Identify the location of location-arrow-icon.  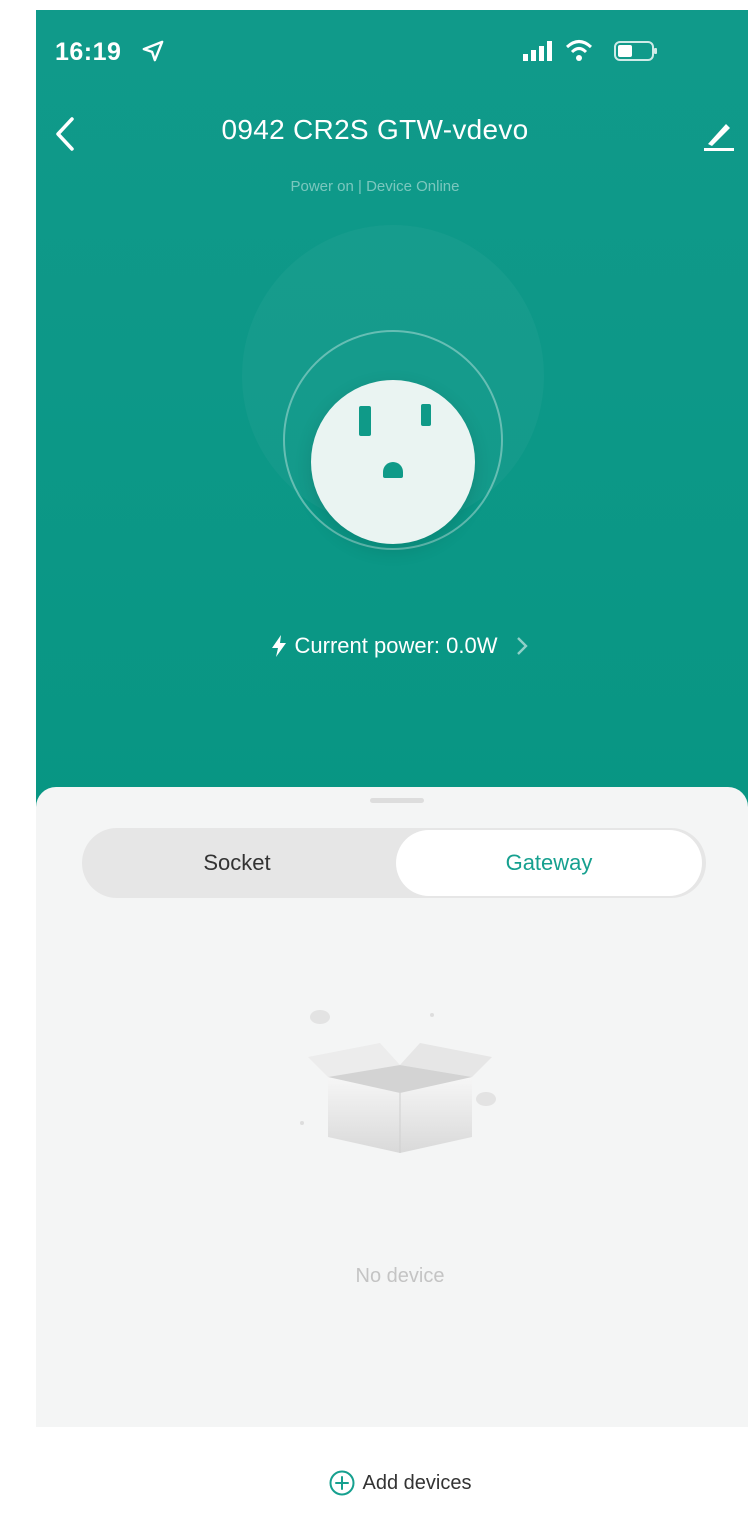
(153, 51).